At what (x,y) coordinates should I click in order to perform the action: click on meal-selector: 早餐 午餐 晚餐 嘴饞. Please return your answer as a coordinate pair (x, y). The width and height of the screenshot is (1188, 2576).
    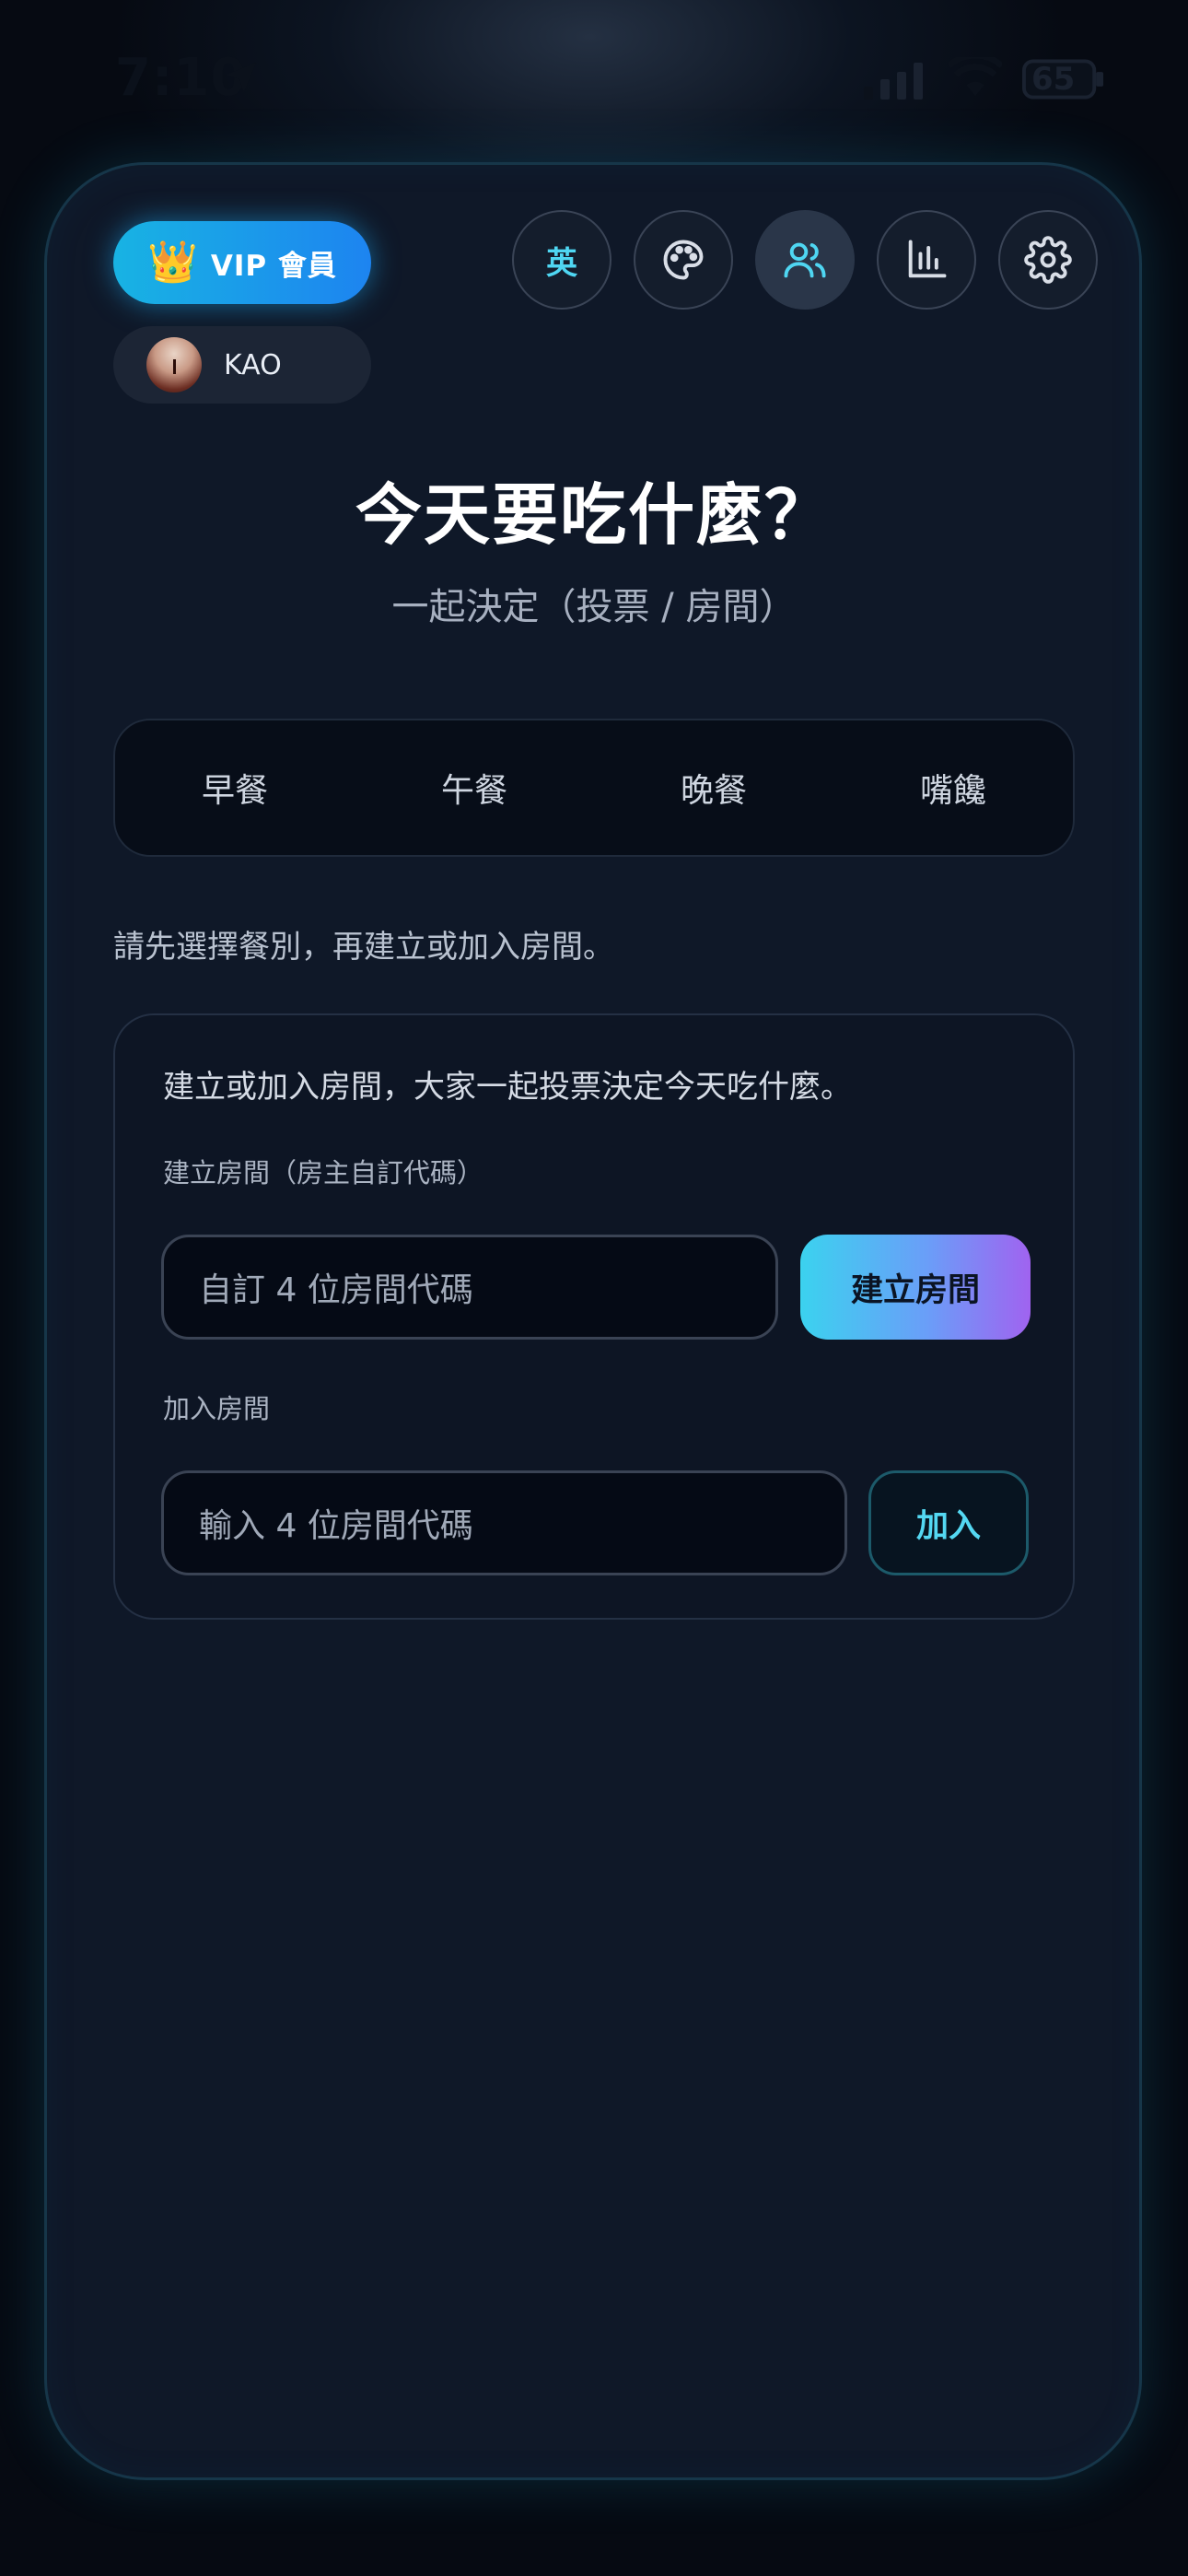
    Looking at the image, I should click on (594, 788).